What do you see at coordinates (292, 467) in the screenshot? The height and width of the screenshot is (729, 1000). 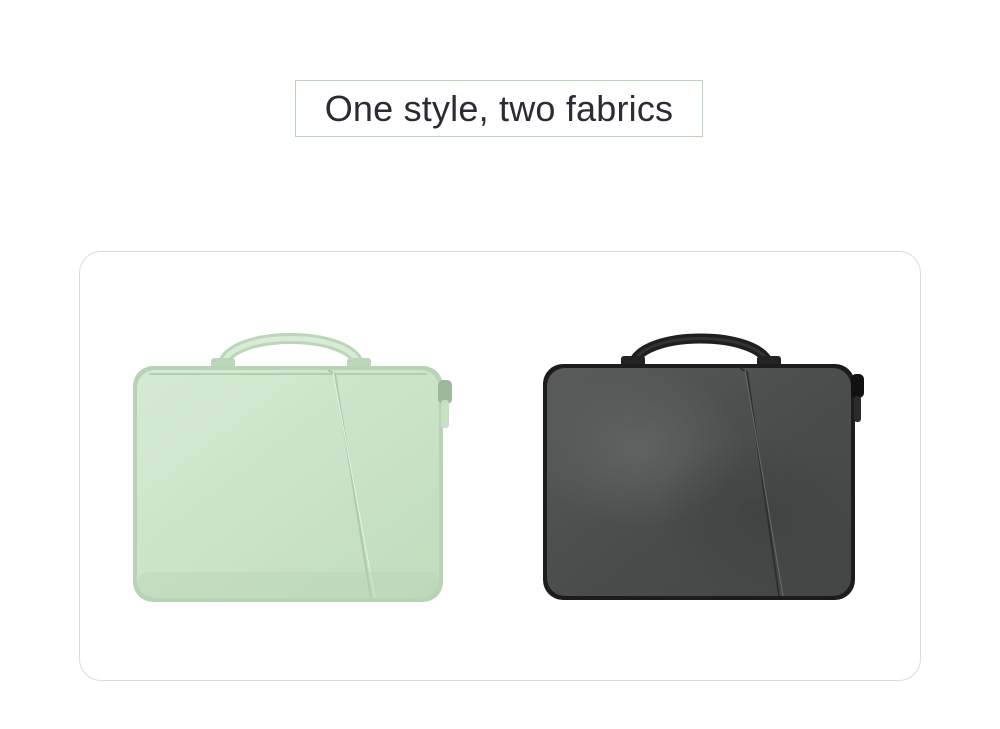 I see `green-sleeve-bag-image` at bounding box center [292, 467].